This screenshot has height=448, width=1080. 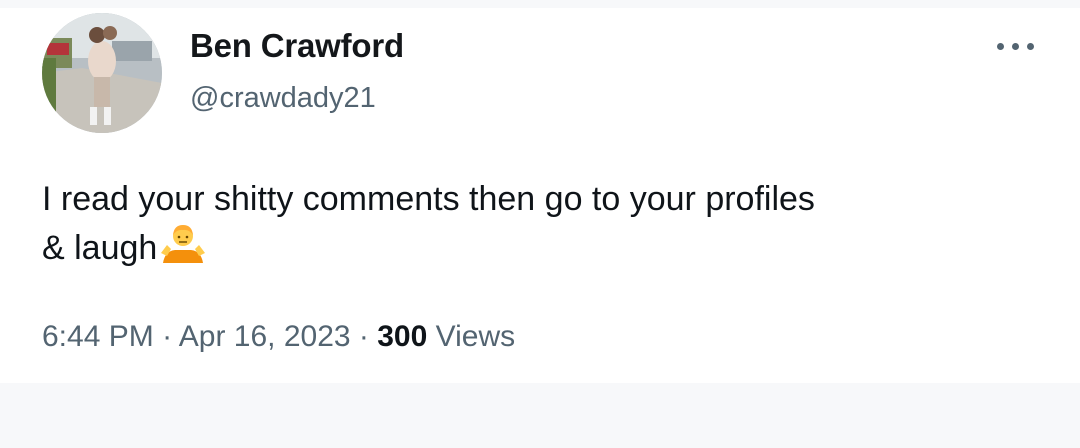 I want to click on tweet-text-line-2: & laugh, so click(x=100, y=248).